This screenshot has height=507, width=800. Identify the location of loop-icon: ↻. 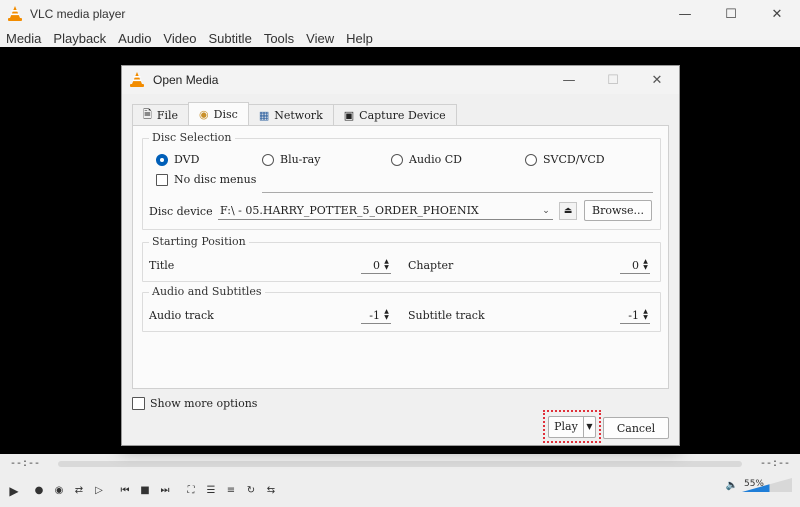
(251, 491).